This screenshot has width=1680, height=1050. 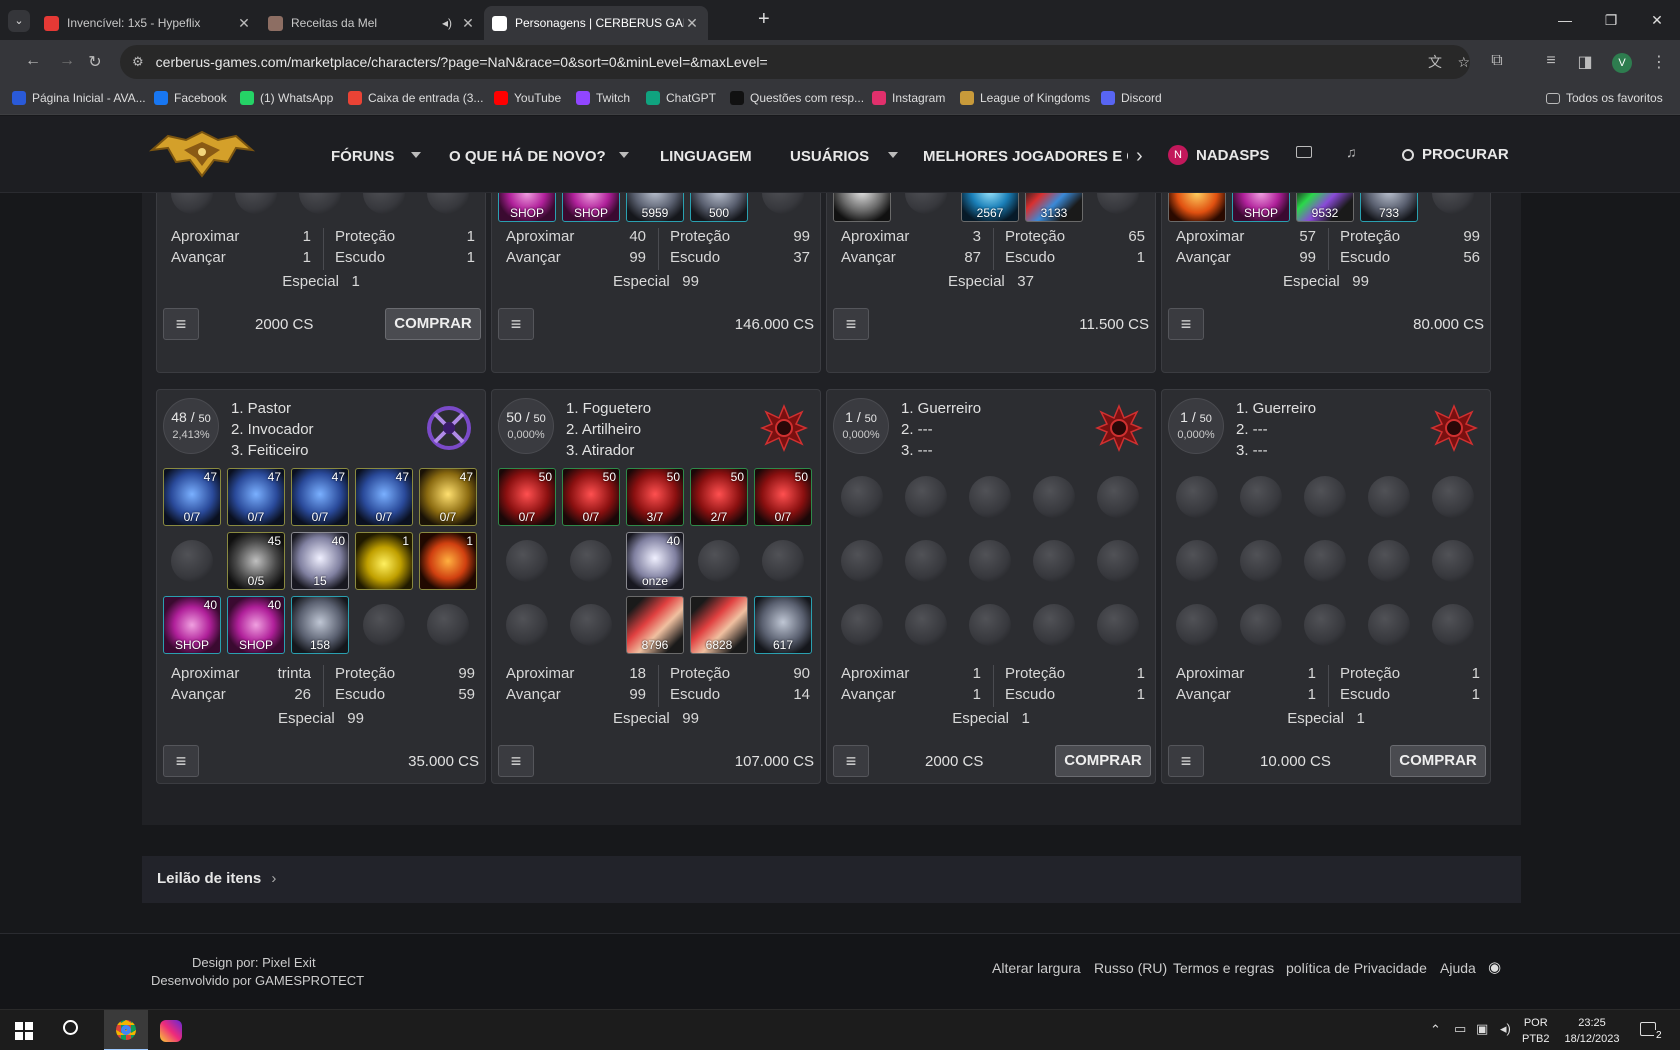 What do you see at coordinates (1494, 967) in the screenshot?
I see `rss-icon: ◉` at bounding box center [1494, 967].